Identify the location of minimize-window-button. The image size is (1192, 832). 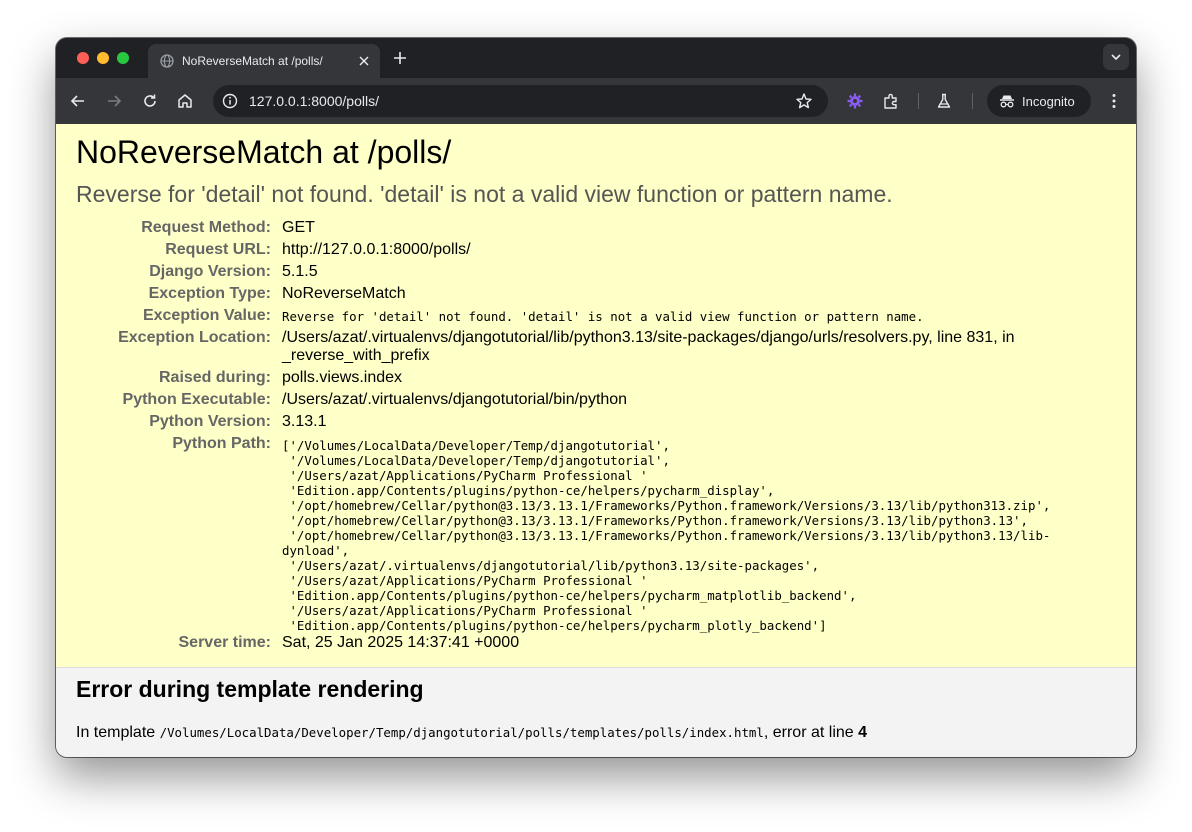
(103, 58).